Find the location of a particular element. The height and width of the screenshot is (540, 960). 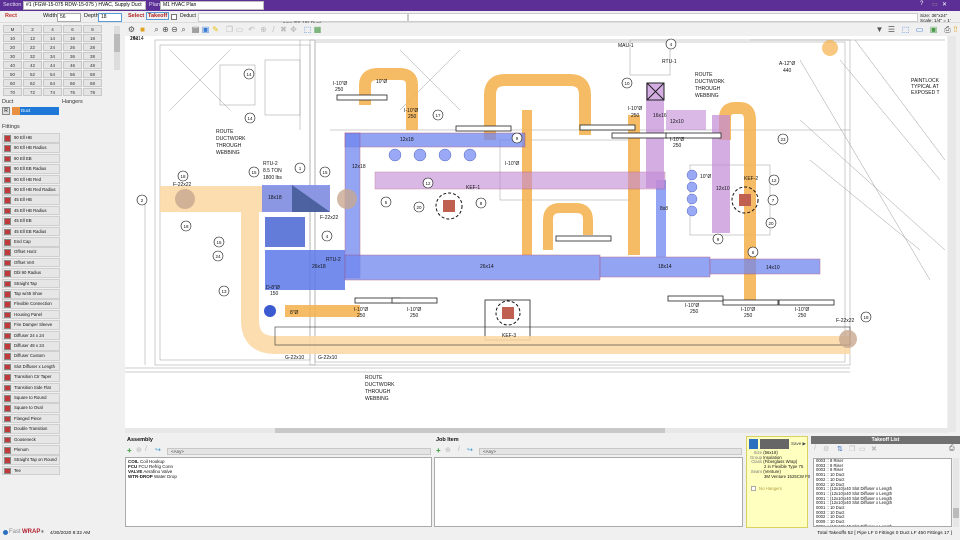

plan-select: M1 HVAC Plan is located at coordinates (212, 5).